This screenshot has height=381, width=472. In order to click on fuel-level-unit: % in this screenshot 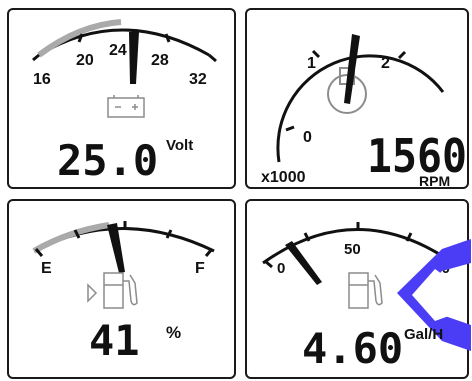, I will do `click(173, 332)`.